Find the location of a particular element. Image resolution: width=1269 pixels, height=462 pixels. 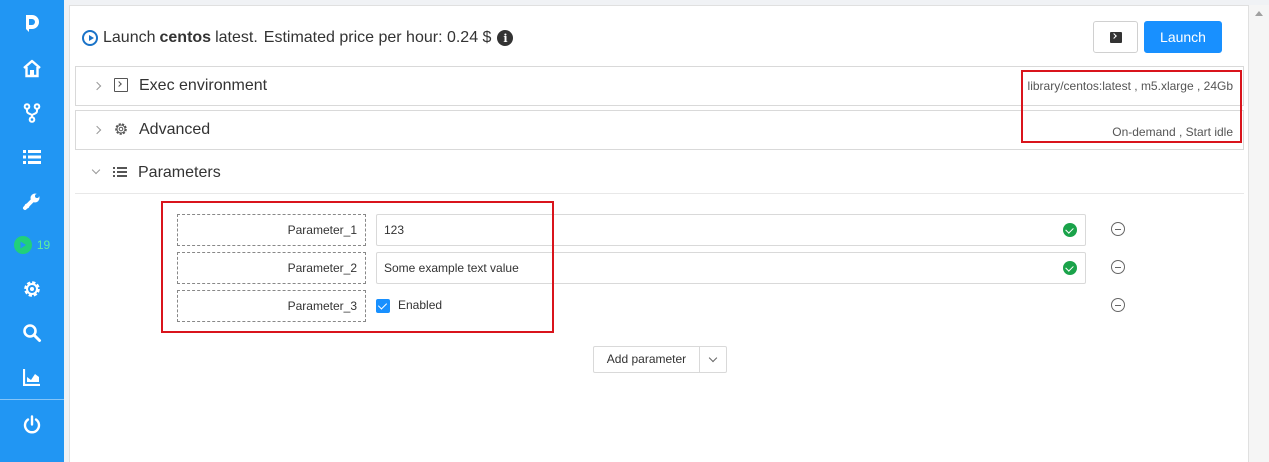

logo-icon is located at coordinates (32, 22).